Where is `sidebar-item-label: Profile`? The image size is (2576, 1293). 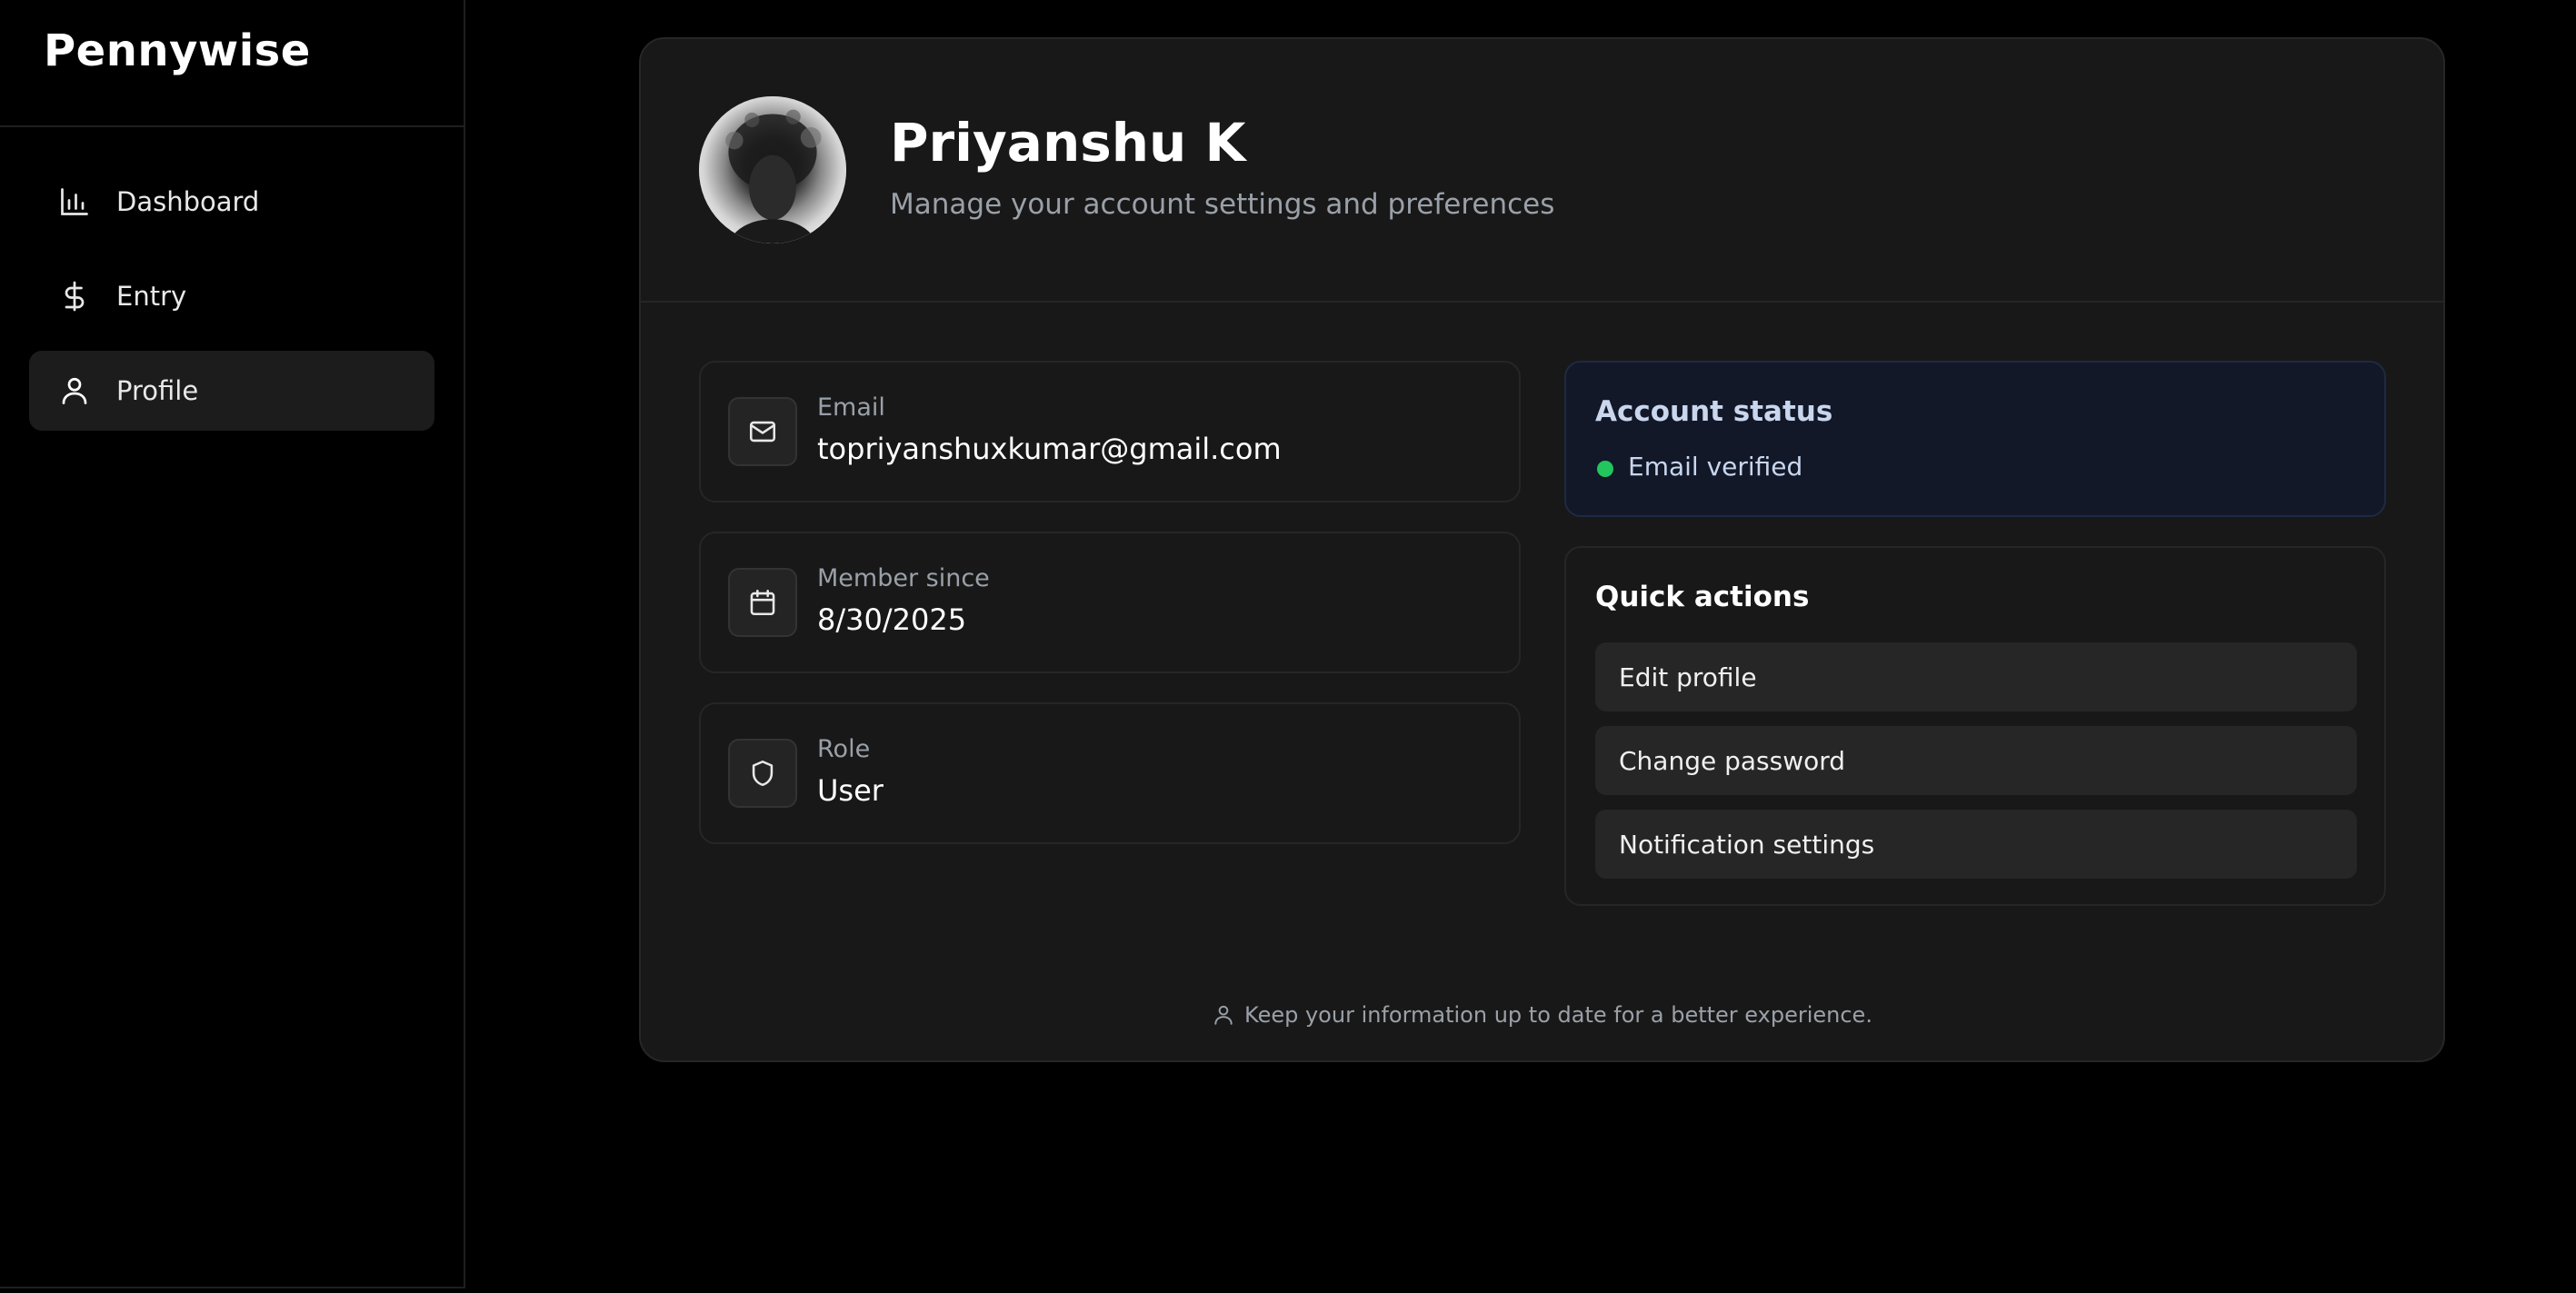
sidebar-item-label: Profile is located at coordinates (157, 390).